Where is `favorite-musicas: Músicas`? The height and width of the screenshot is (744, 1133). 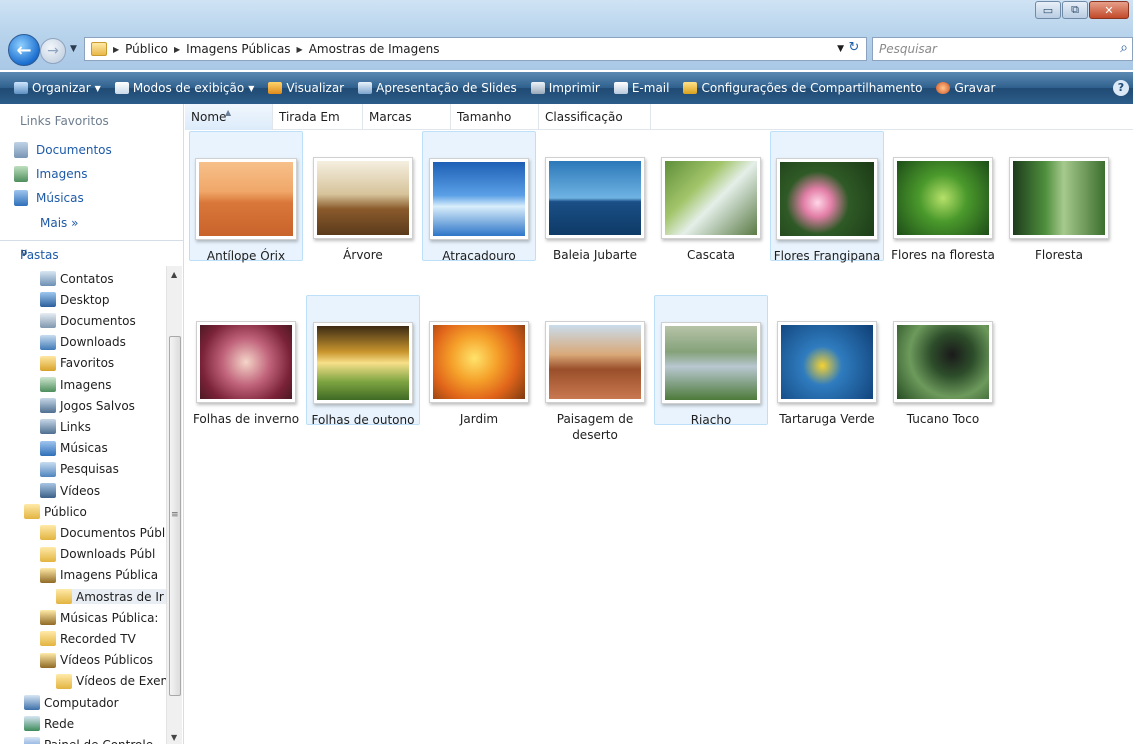 favorite-musicas: Músicas is located at coordinates (49, 198).